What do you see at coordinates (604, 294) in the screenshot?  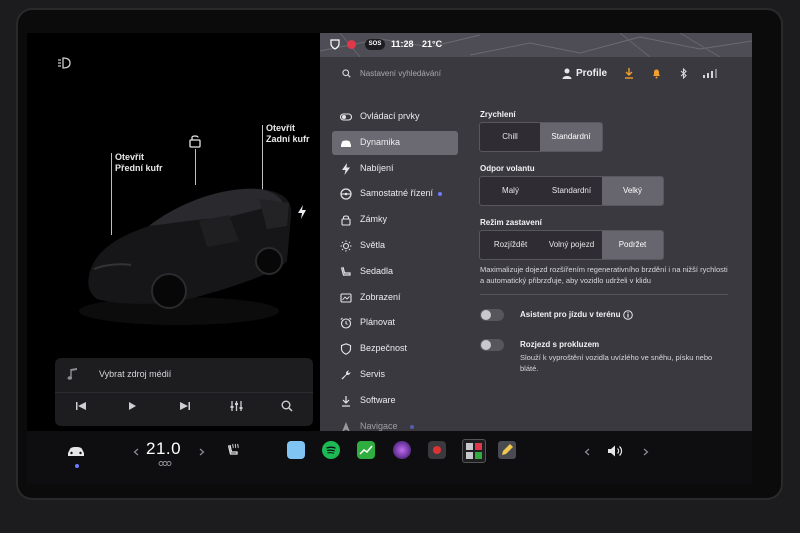 I see `section-divider` at bounding box center [604, 294].